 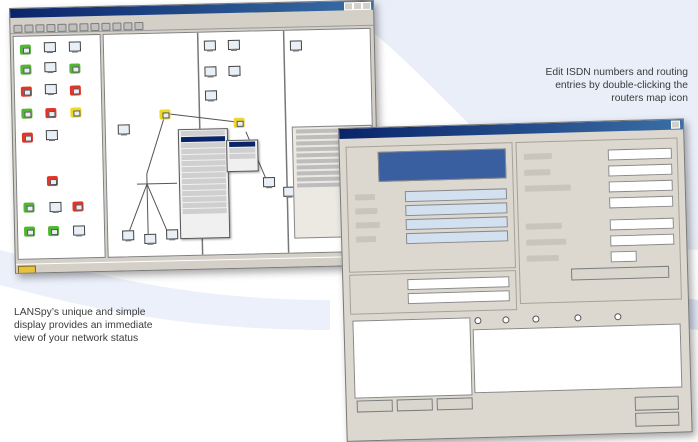 I want to click on line-type-select, so click(x=641, y=202).